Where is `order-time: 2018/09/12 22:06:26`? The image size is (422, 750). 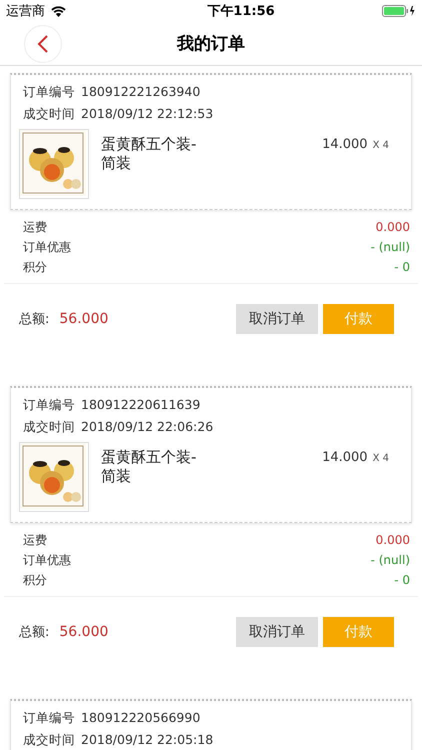
order-time: 2018/09/12 22:06:26 is located at coordinates (147, 427).